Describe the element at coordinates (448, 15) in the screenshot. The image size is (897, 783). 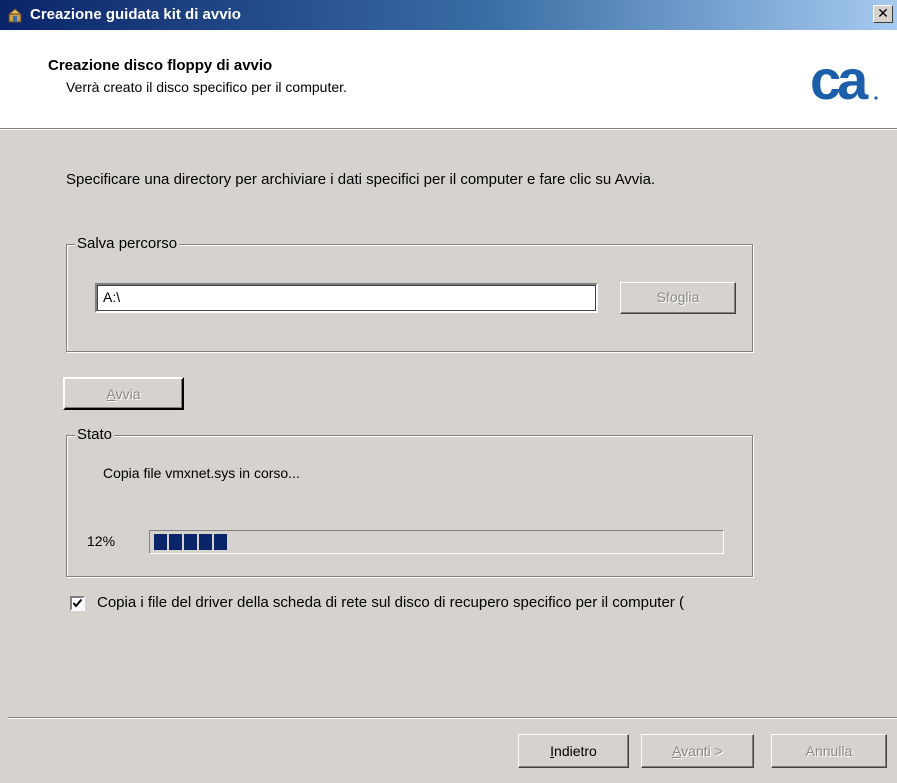
I see `title-bar: Creazione guidata kit di avvio ✕` at that location.